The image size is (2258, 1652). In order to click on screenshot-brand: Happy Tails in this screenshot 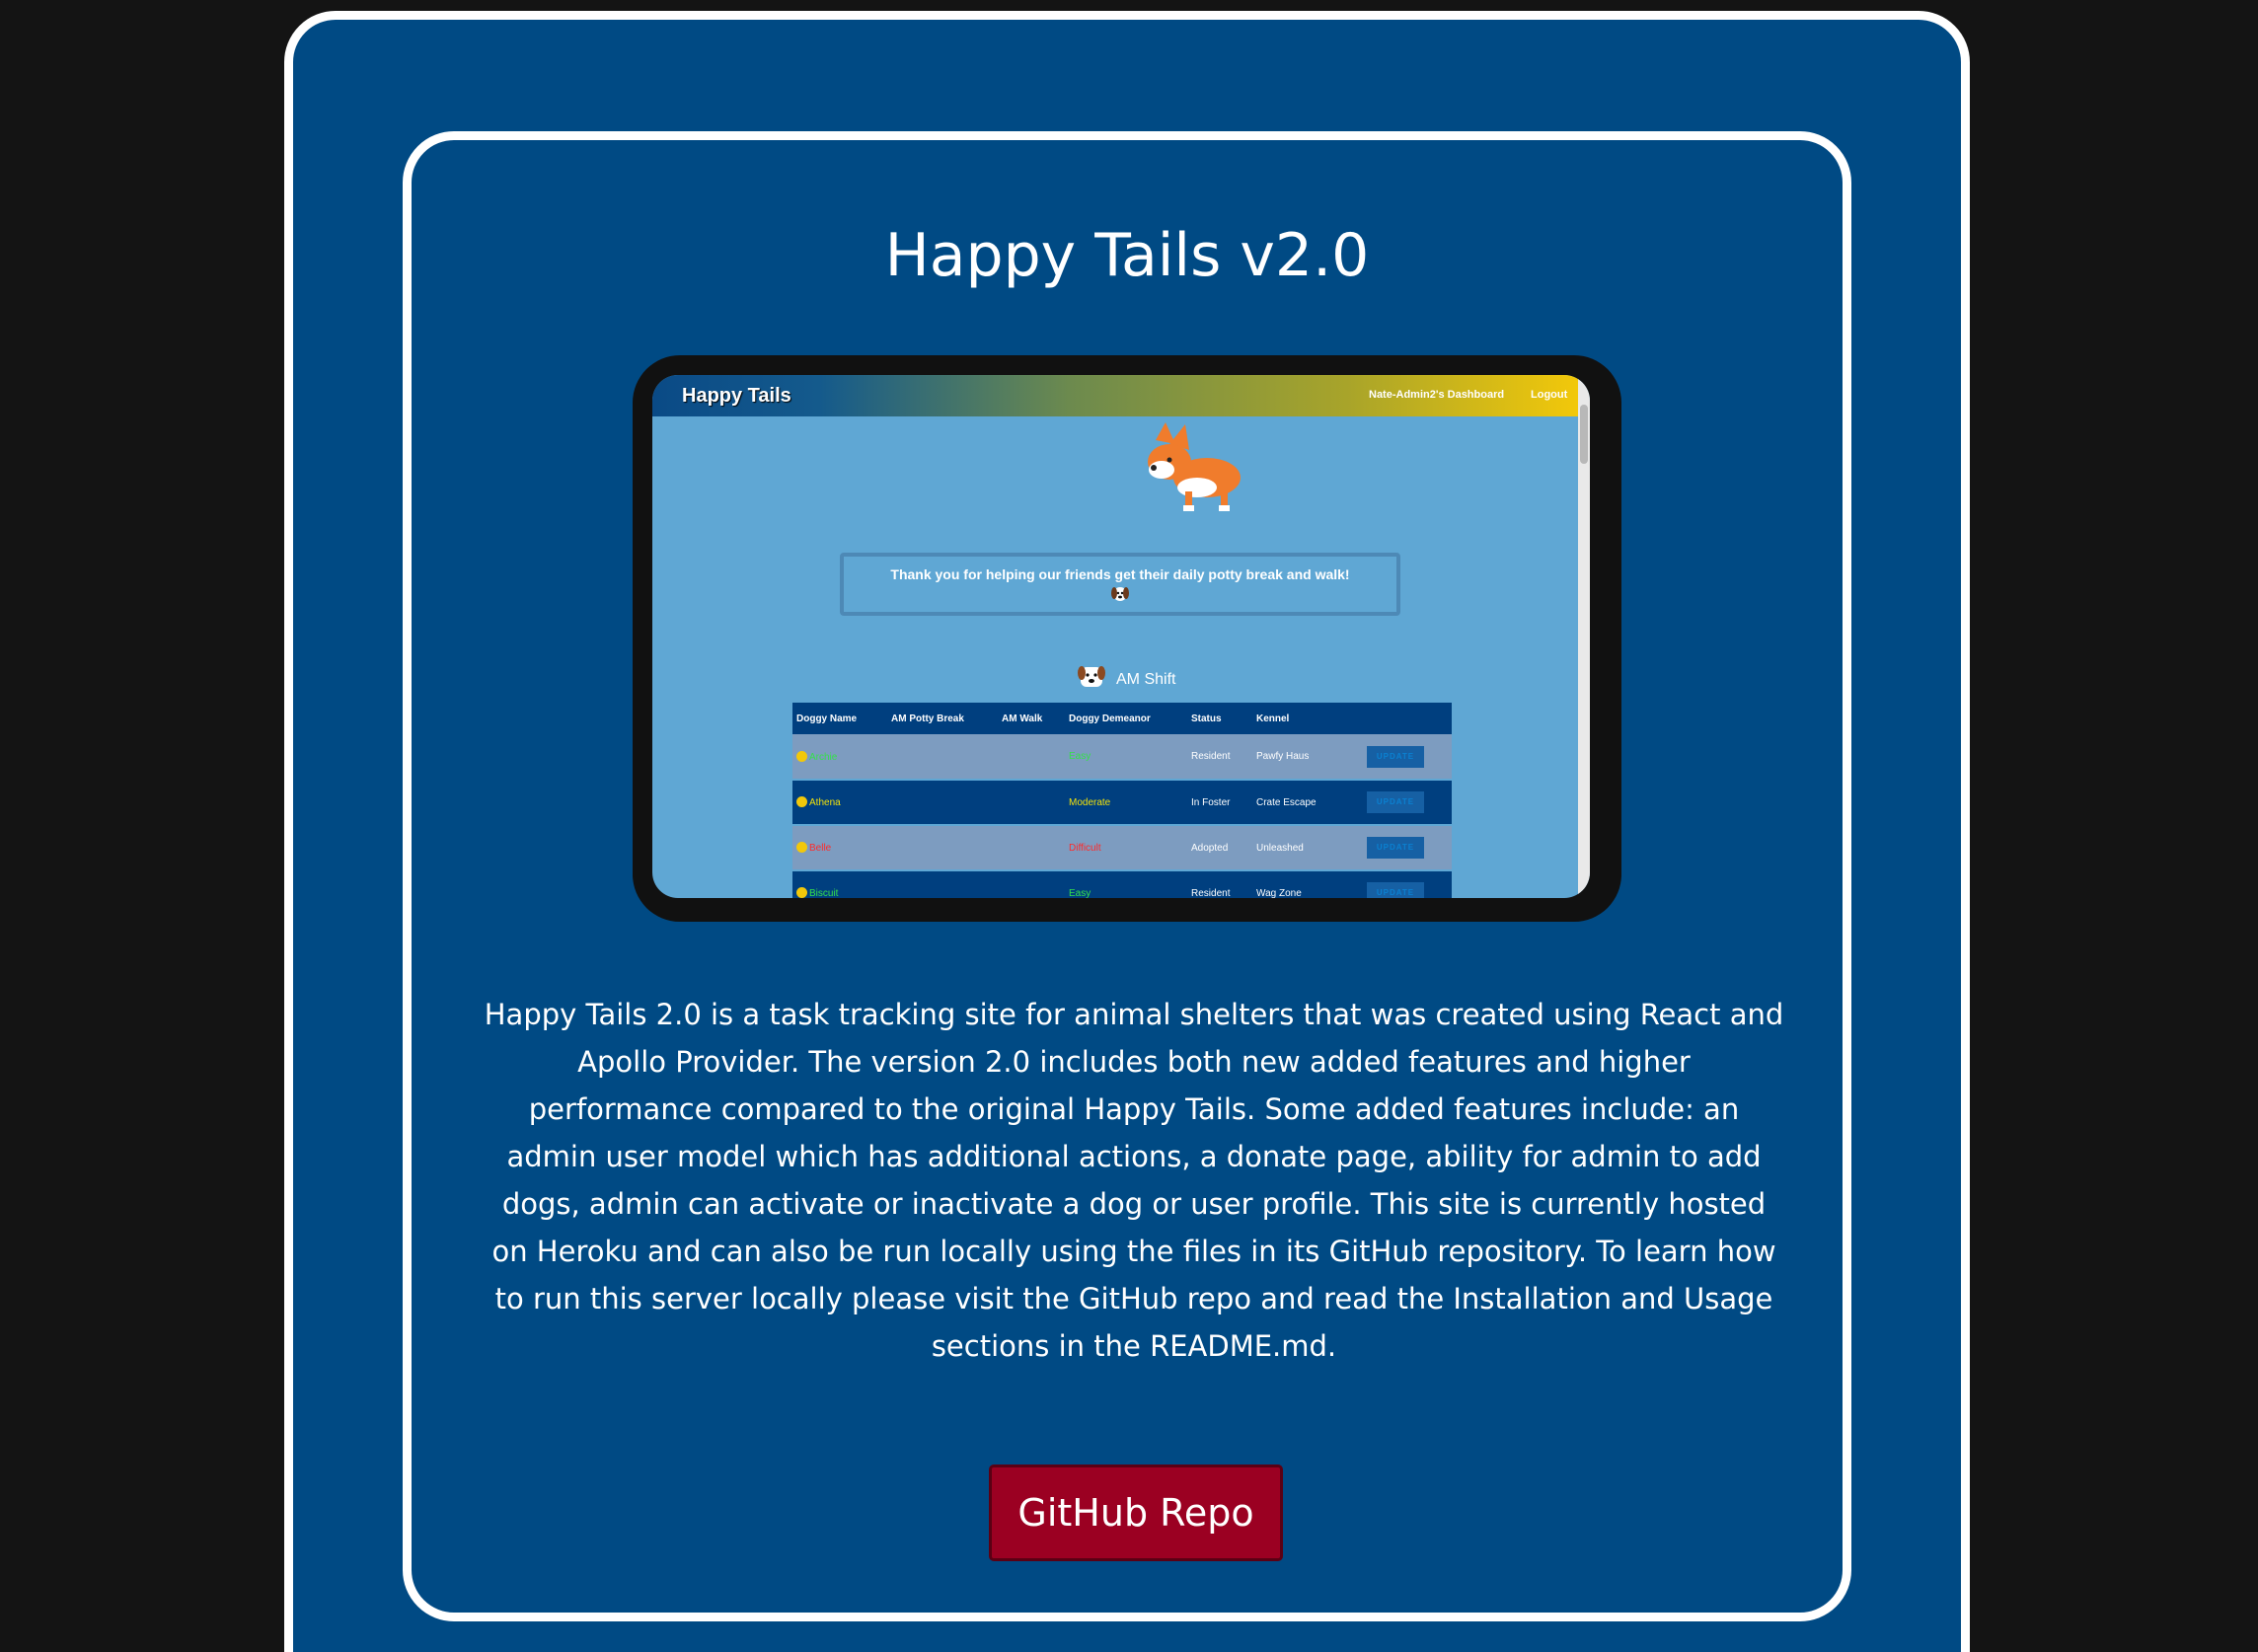, I will do `click(736, 396)`.